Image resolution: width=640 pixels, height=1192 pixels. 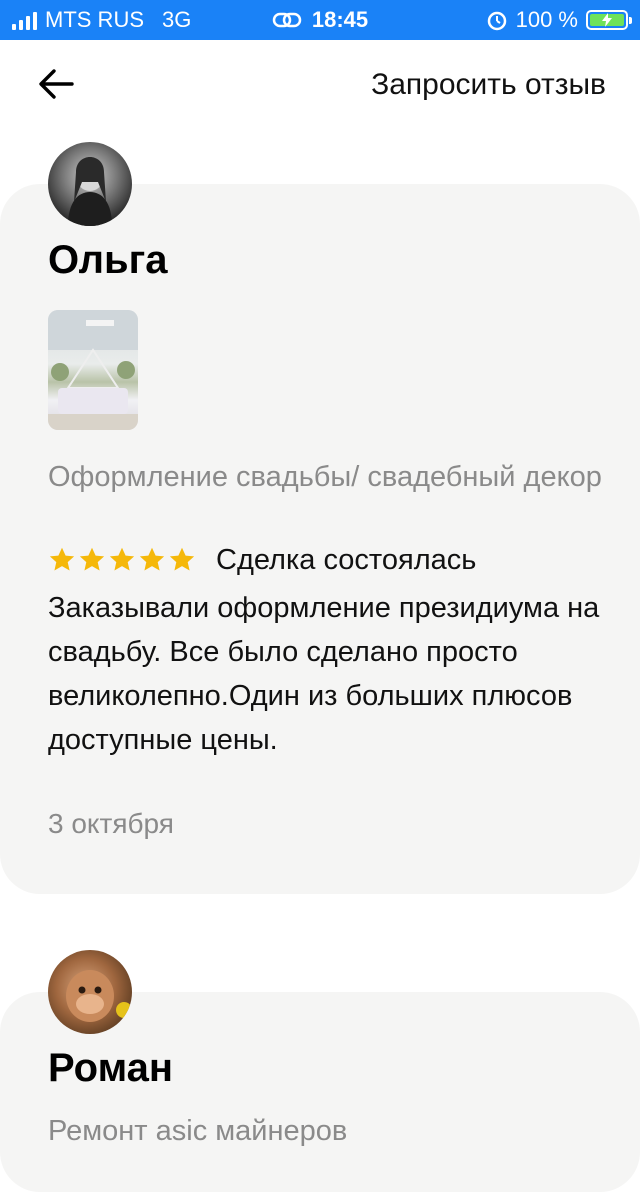 I want to click on top-bar: Запросить отзыв, so click(x=320, y=85).